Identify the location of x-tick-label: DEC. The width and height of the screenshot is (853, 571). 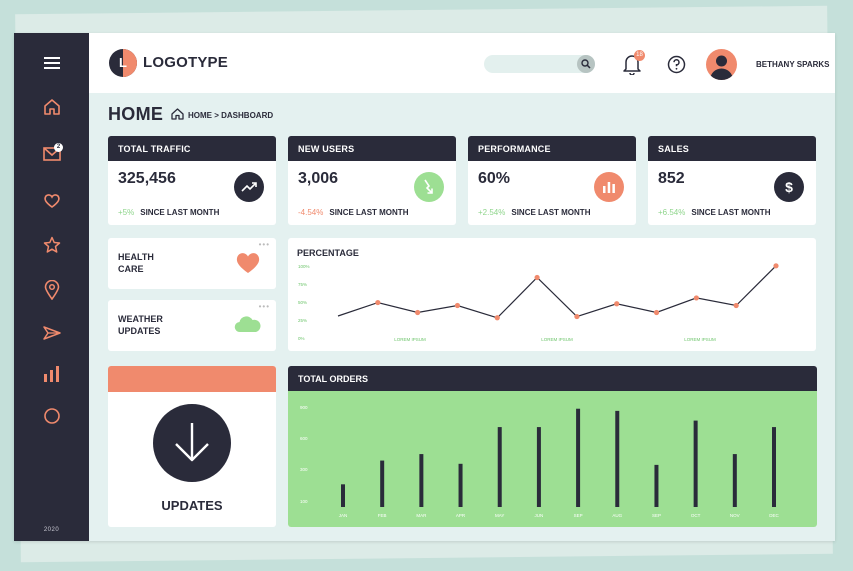
(774, 515).